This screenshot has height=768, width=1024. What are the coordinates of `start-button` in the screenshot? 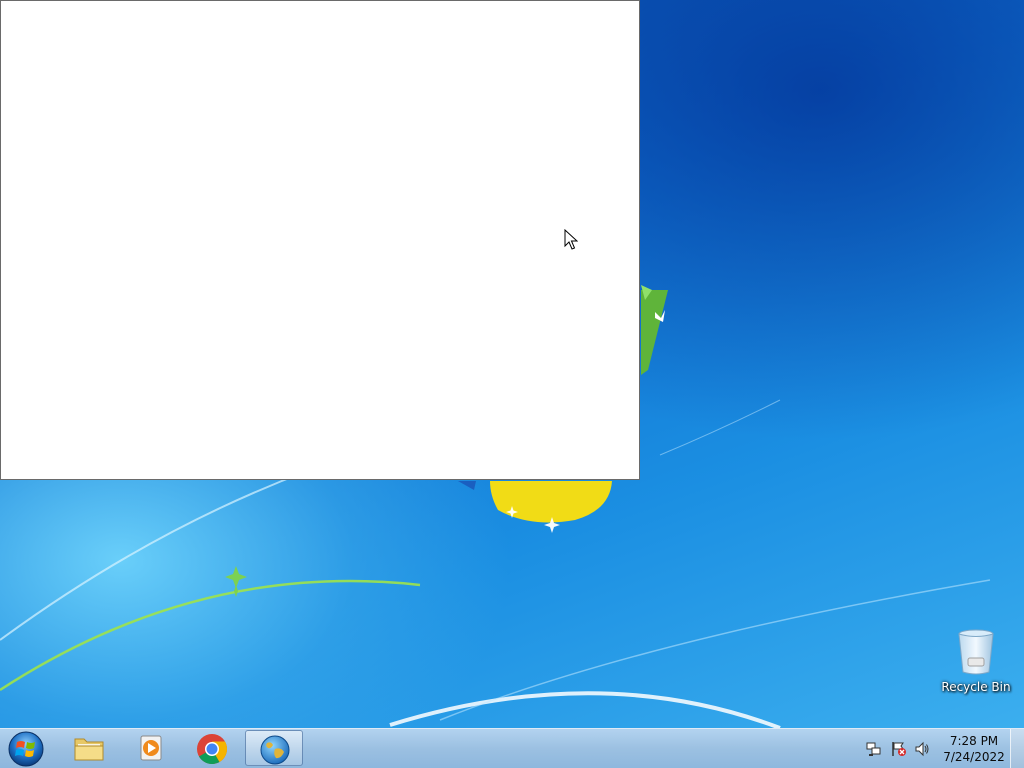 It's located at (27, 748).